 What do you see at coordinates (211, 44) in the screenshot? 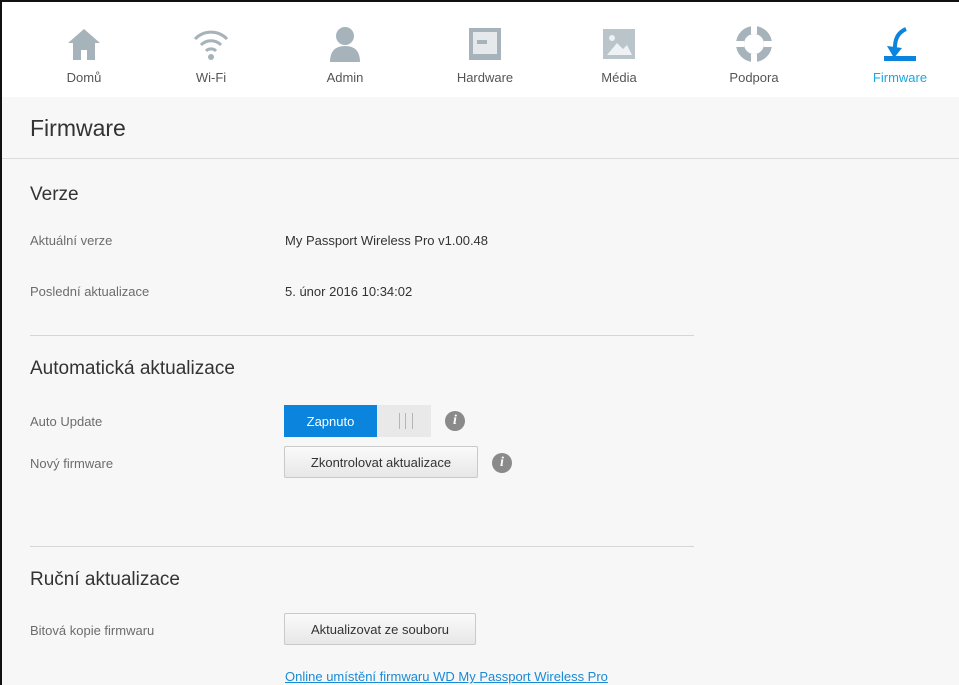
I see `wifi-icon` at bounding box center [211, 44].